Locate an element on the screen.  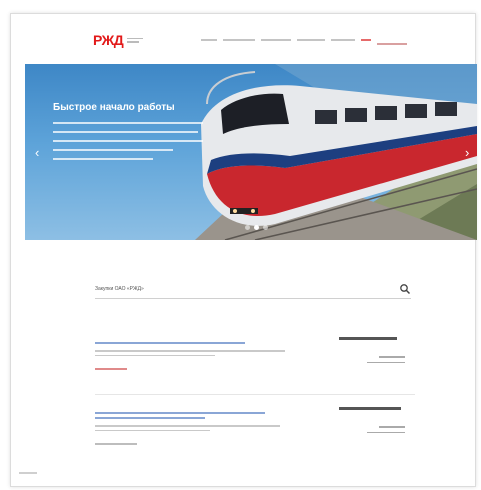
chevron-right-icon: › is located at coordinates (467, 152).